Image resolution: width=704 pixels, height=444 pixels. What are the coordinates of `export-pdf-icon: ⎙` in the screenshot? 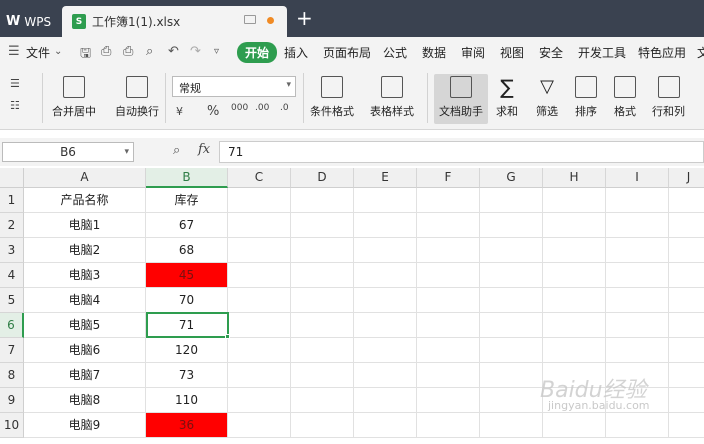 It's located at (106, 51).